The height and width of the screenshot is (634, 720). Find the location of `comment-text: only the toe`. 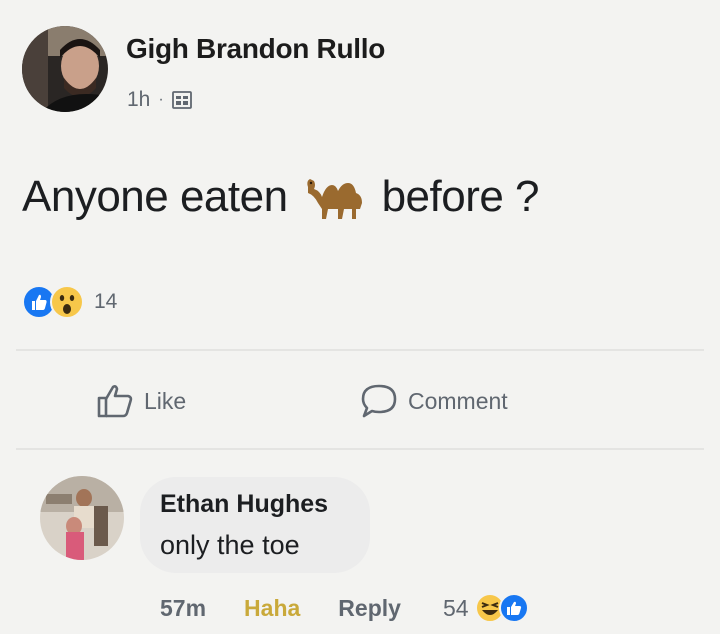

comment-text: only the toe is located at coordinates (230, 545).